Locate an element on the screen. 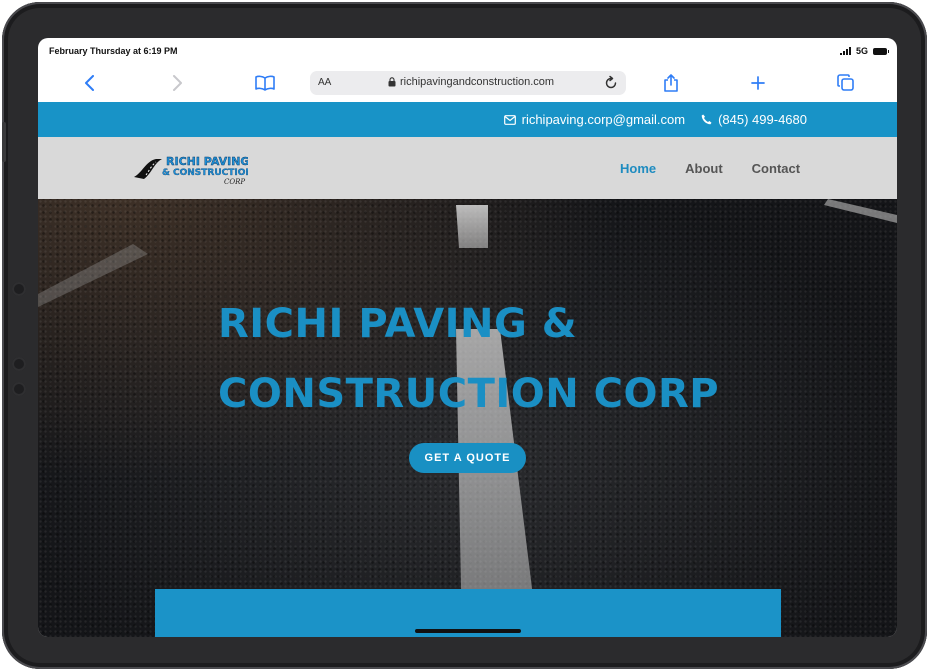  share-icon is located at coordinates (671, 83).